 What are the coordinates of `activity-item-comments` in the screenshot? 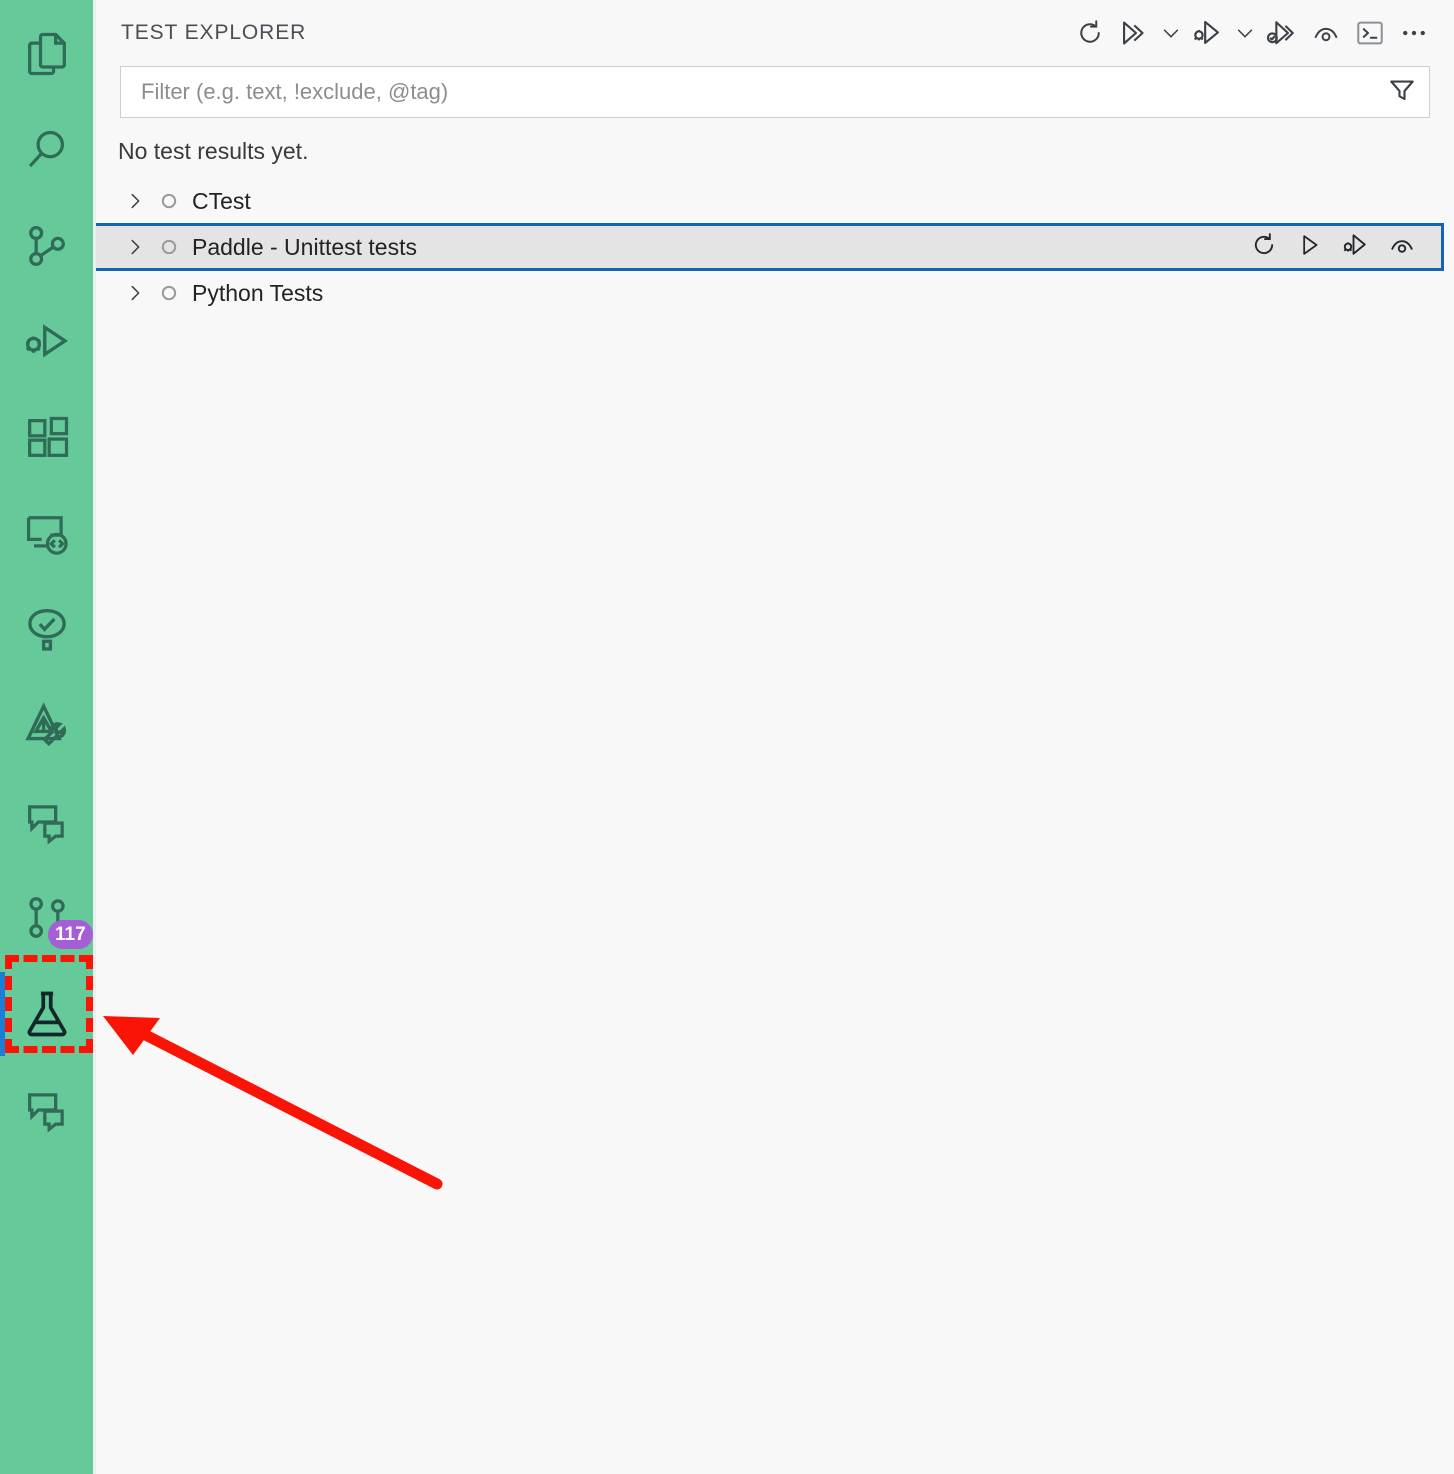 It's located at (46, 822).